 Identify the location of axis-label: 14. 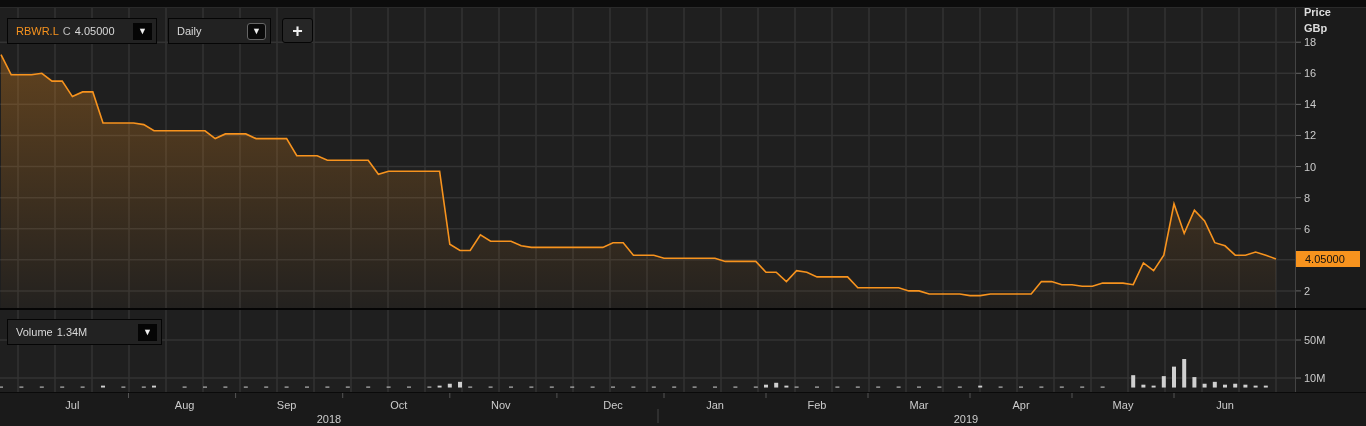
(1310, 104).